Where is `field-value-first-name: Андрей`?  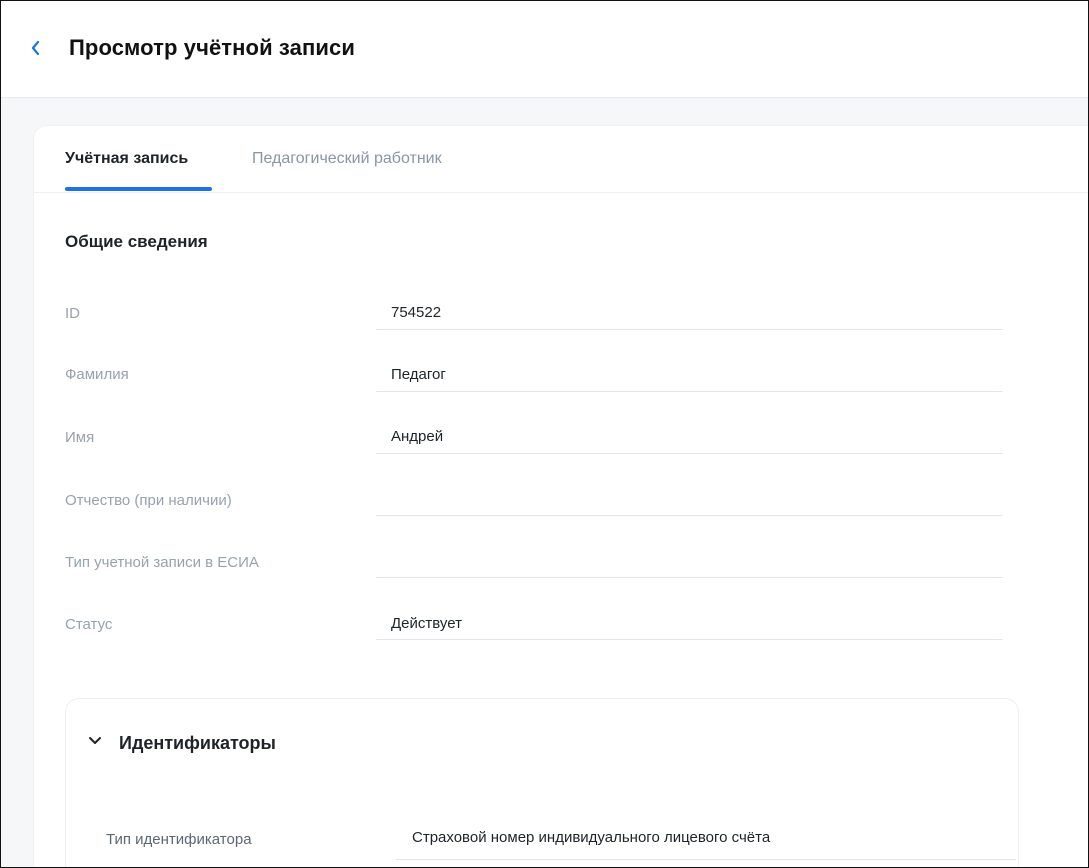
field-value-first-name: Андрей is located at coordinates (417, 436).